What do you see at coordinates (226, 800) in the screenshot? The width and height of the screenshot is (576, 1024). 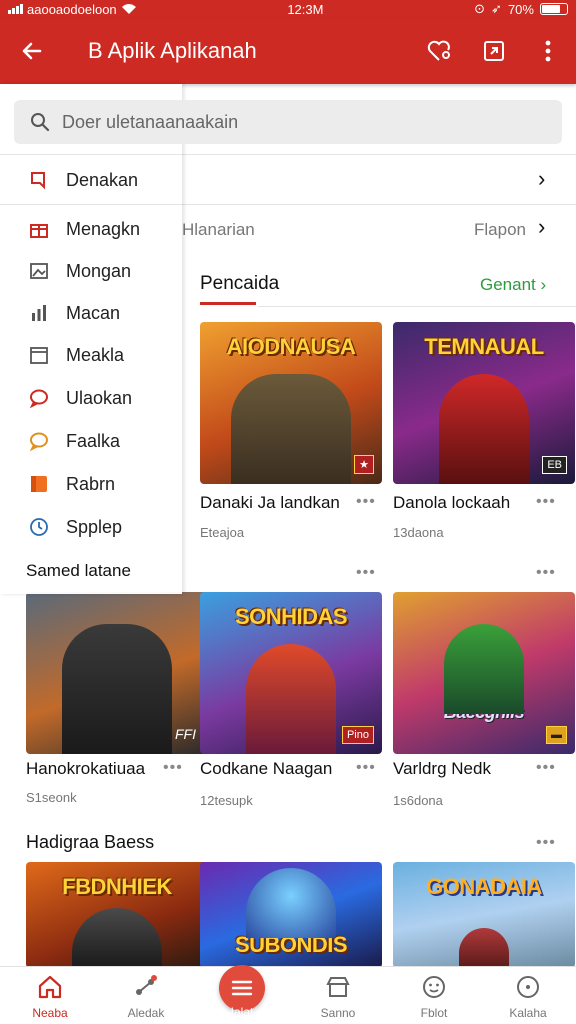 I see `card-subtitle: 12tesupk` at bounding box center [226, 800].